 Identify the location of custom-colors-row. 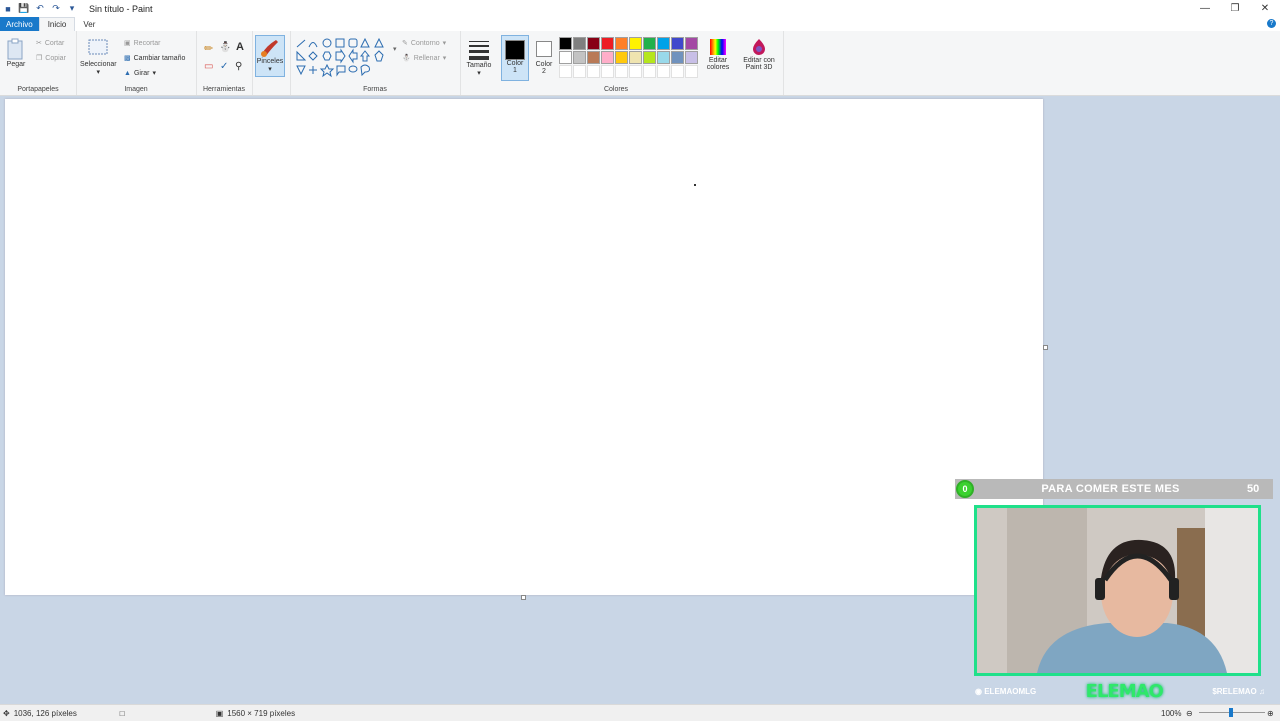
(634, 71).